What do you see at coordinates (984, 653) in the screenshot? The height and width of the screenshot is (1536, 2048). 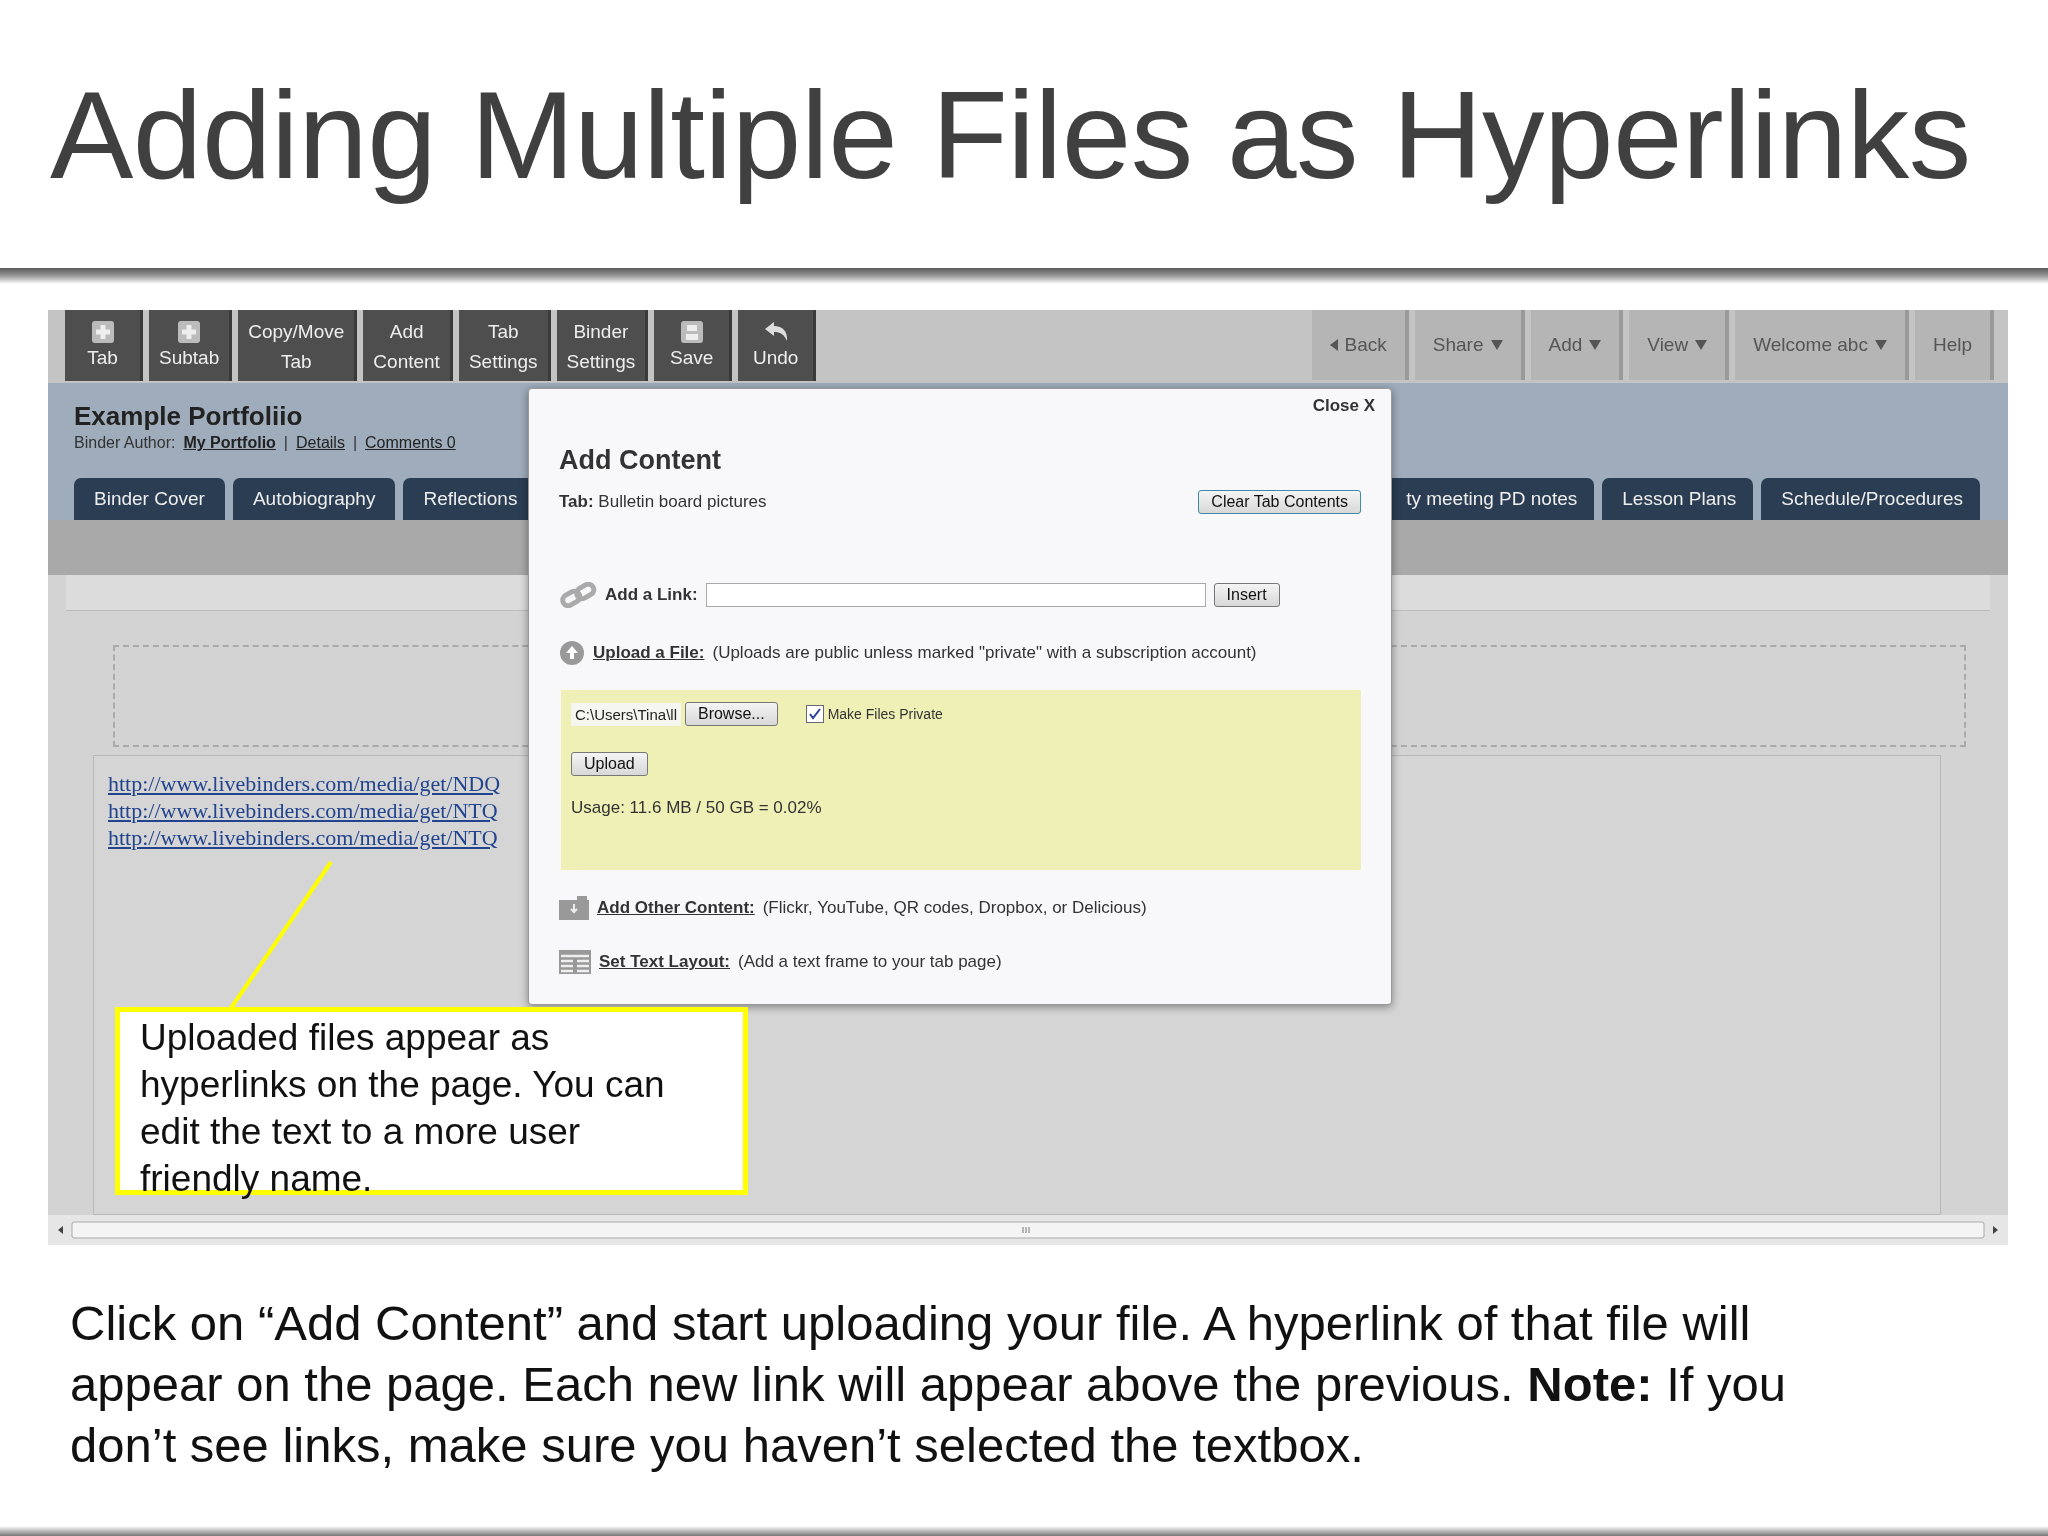 I see `upload-note: (Uploads are public unless marked "private" with a subscription account)` at bounding box center [984, 653].